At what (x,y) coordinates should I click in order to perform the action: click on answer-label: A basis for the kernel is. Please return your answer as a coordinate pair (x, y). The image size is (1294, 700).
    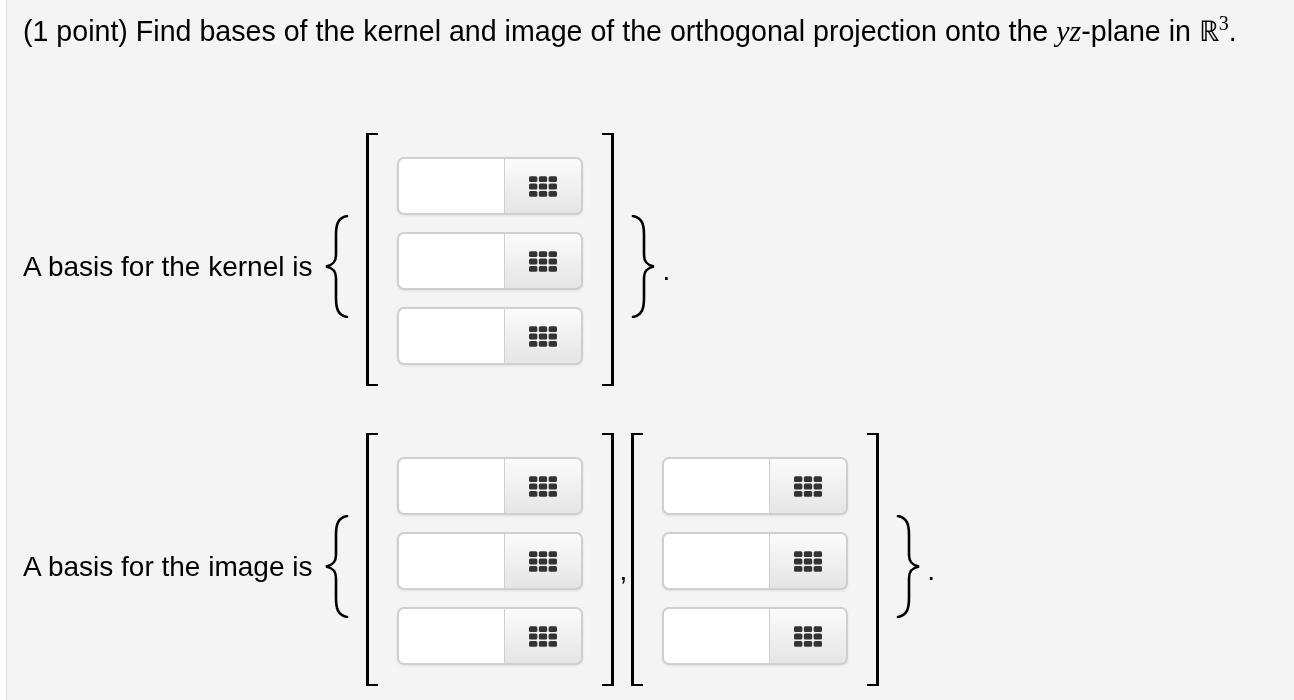
    Looking at the image, I should click on (168, 266).